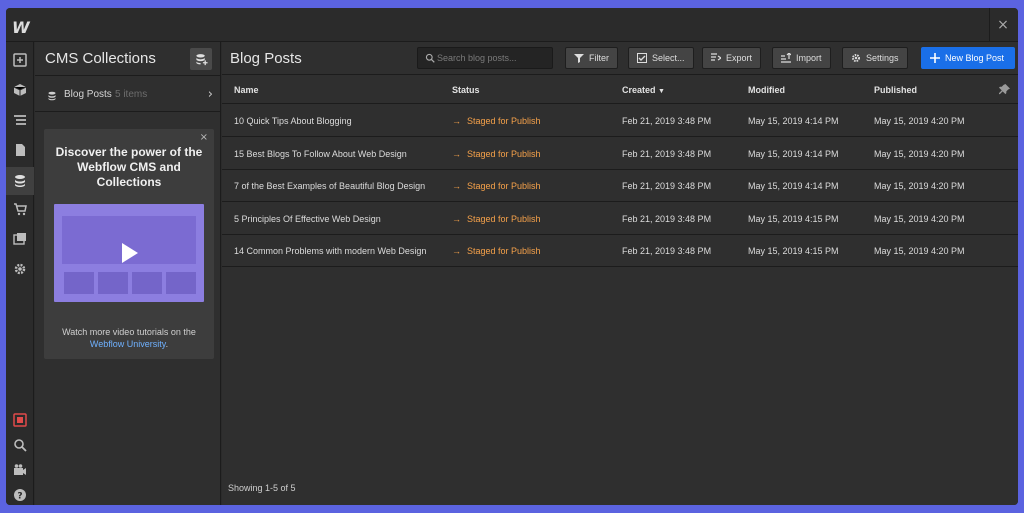  I want to click on cell-name: 10 Quick Tips About Blogging, so click(293, 121).